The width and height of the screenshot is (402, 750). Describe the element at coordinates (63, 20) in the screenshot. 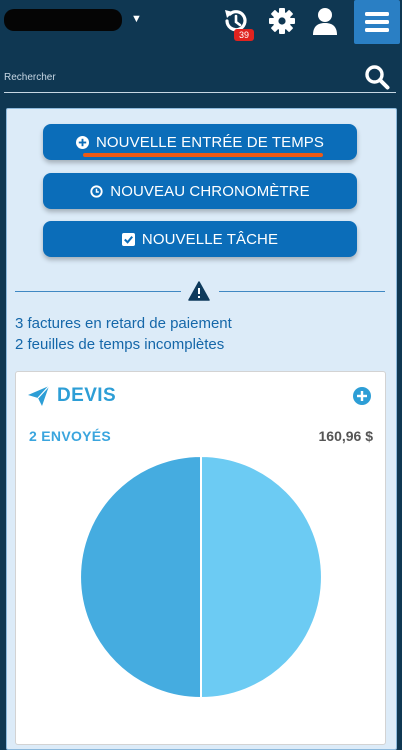

I see `company-name-redacted` at that location.